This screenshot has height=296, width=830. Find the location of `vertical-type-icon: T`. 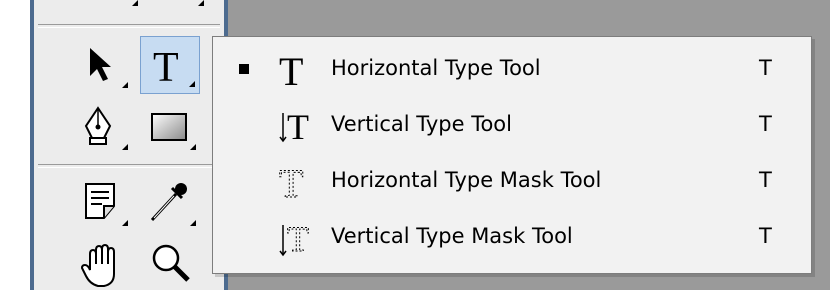

vertical-type-icon: T is located at coordinates (294, 127).